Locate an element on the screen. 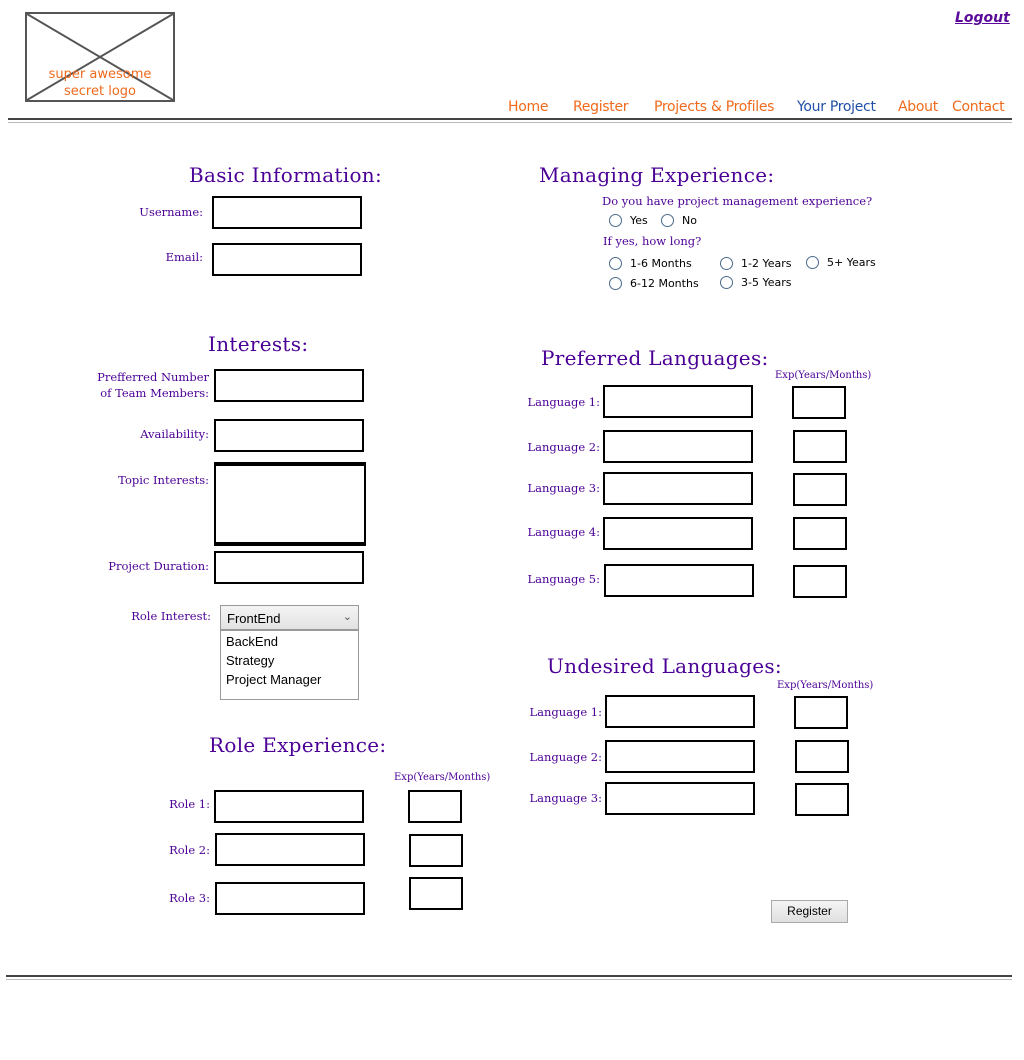 This screenshot has width=1024, height=1060. username-input is located at coordinates (287, 212).